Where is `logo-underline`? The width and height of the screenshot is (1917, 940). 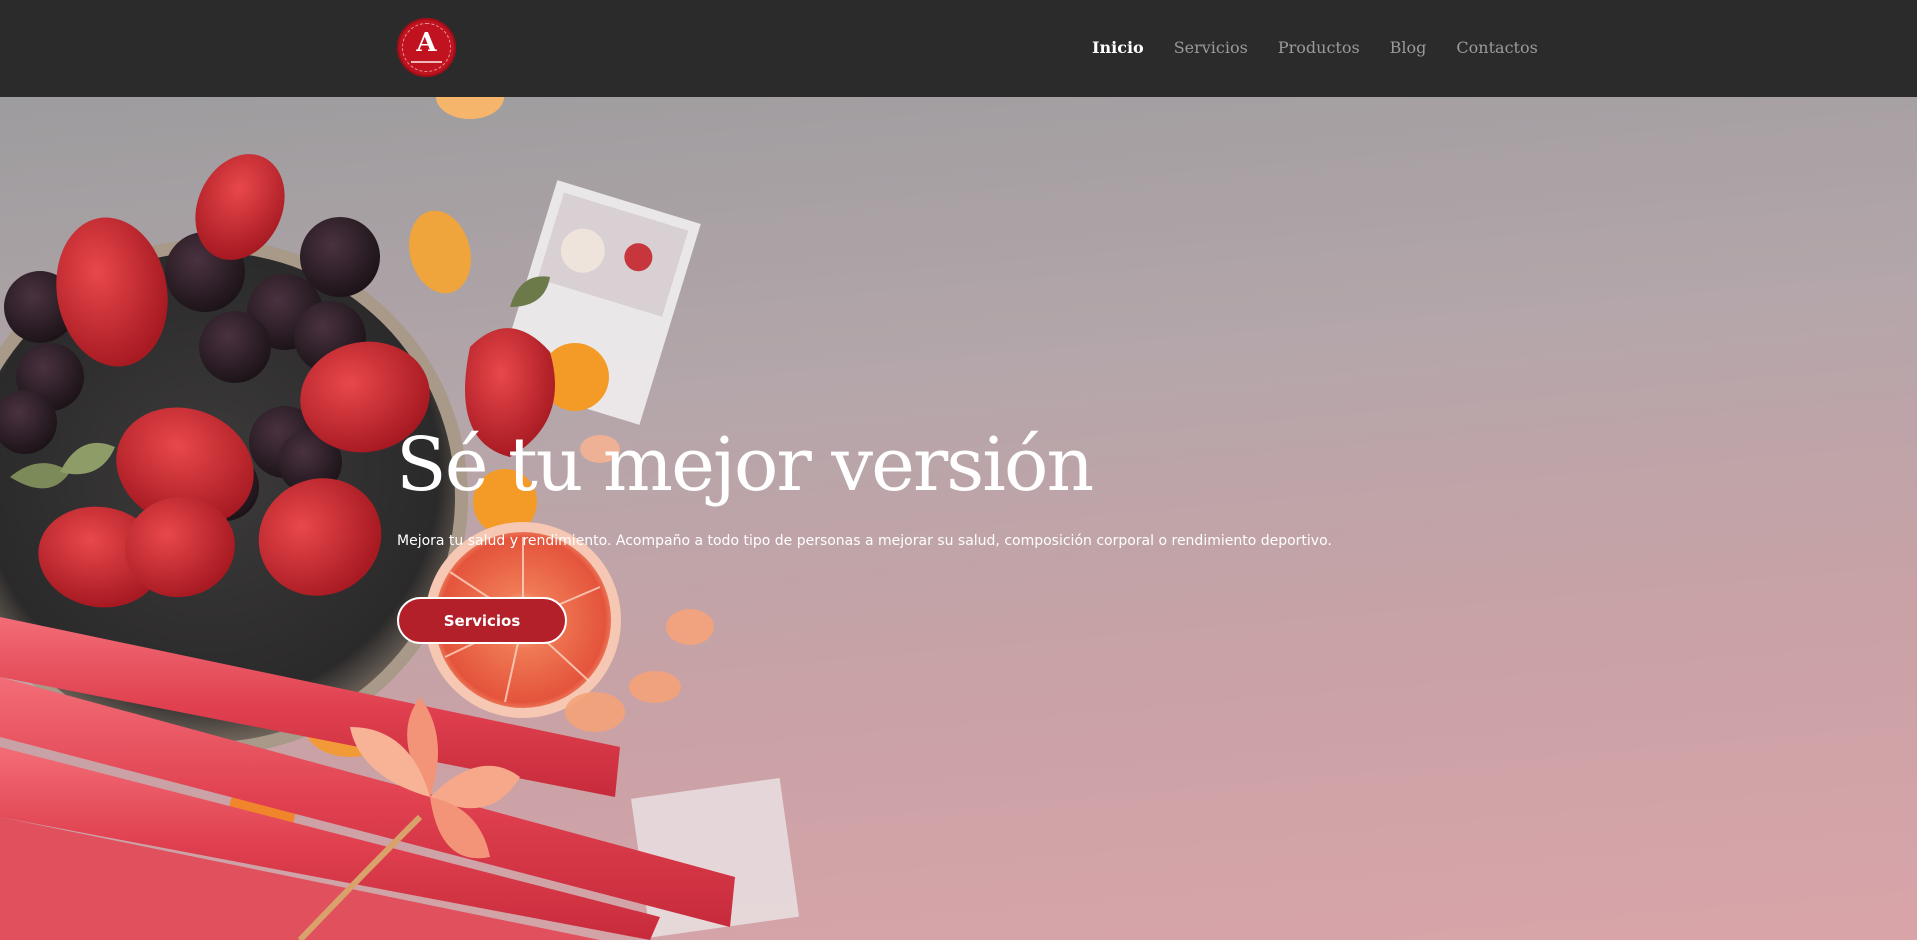 logo-underline is located at coordinates (426, 62).